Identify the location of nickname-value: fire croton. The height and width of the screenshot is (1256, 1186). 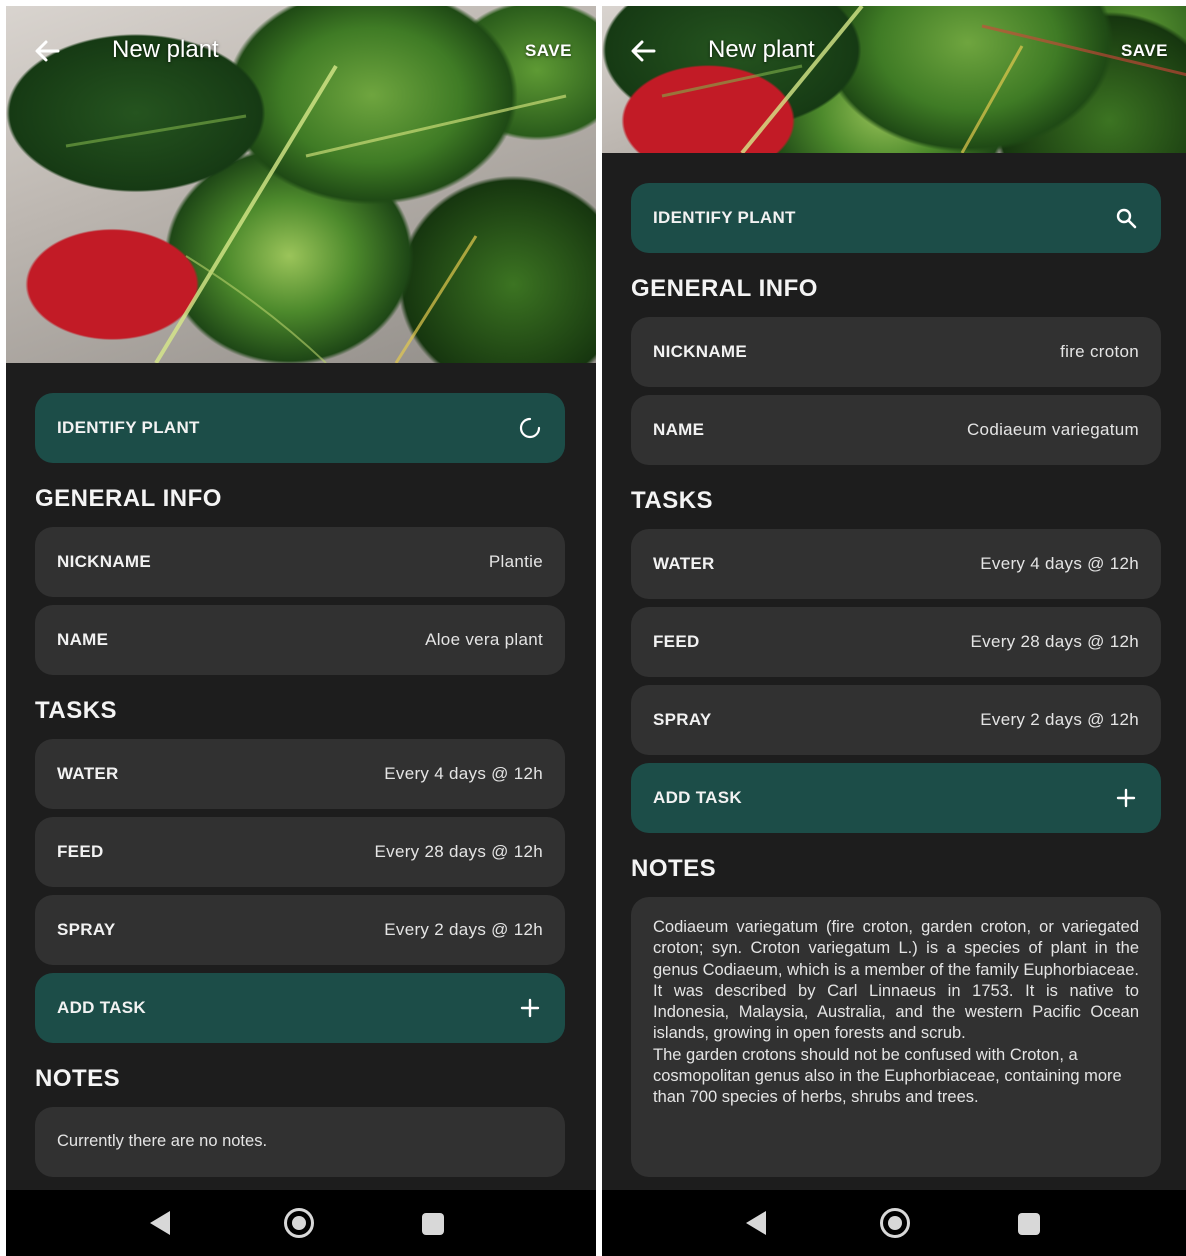
(1099, 351).